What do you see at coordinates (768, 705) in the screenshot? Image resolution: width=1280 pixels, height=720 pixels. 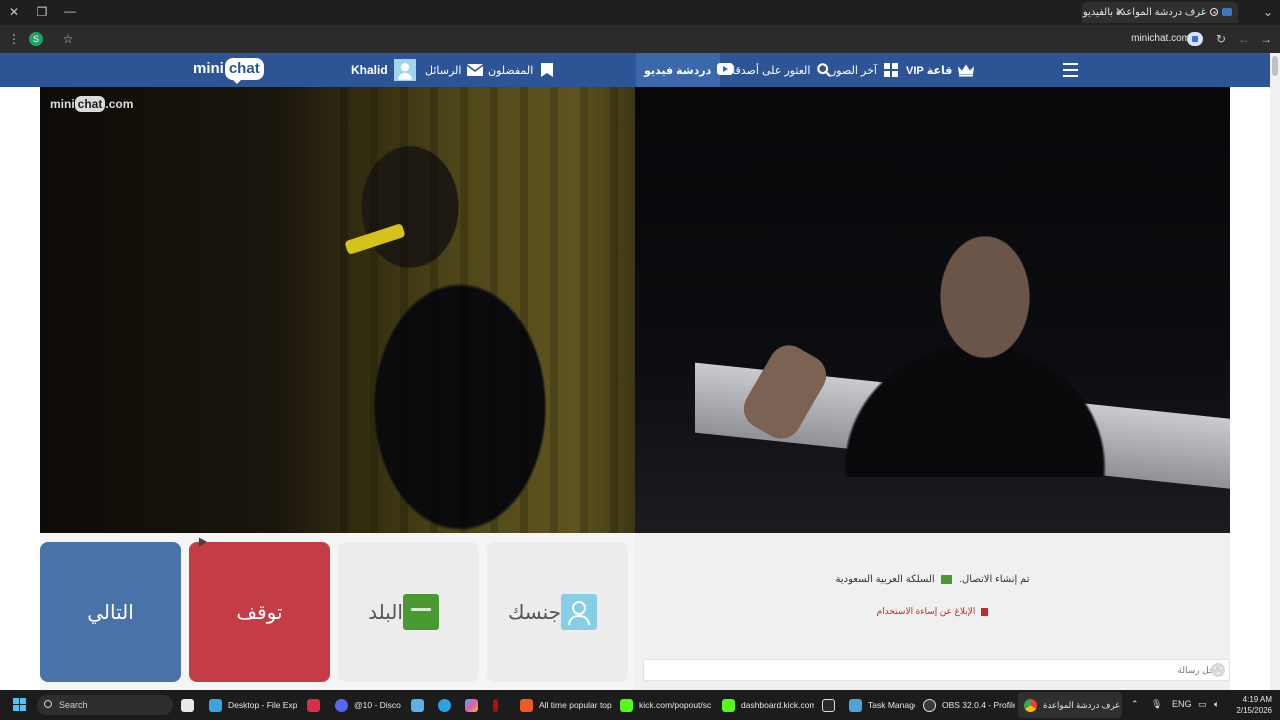 I see `taskbar-app-kick-dashboard: dashboard.kick.com` at bounding box center [768, 705].